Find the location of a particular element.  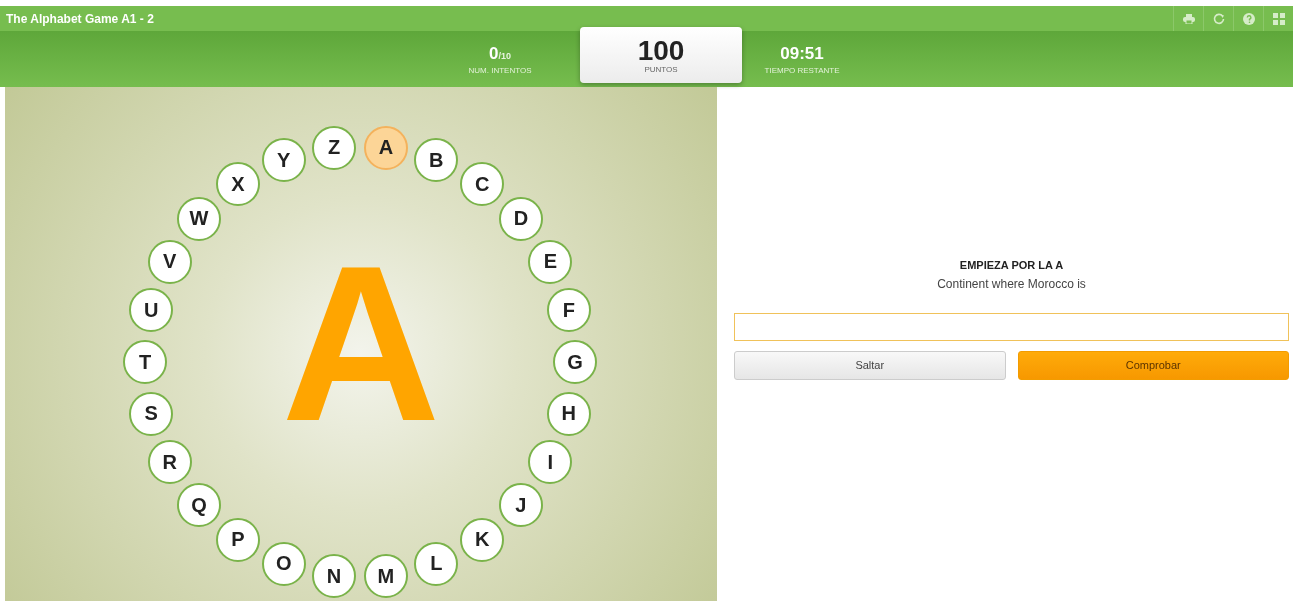

letter-circle: Z is located at coordinates (334, 147).